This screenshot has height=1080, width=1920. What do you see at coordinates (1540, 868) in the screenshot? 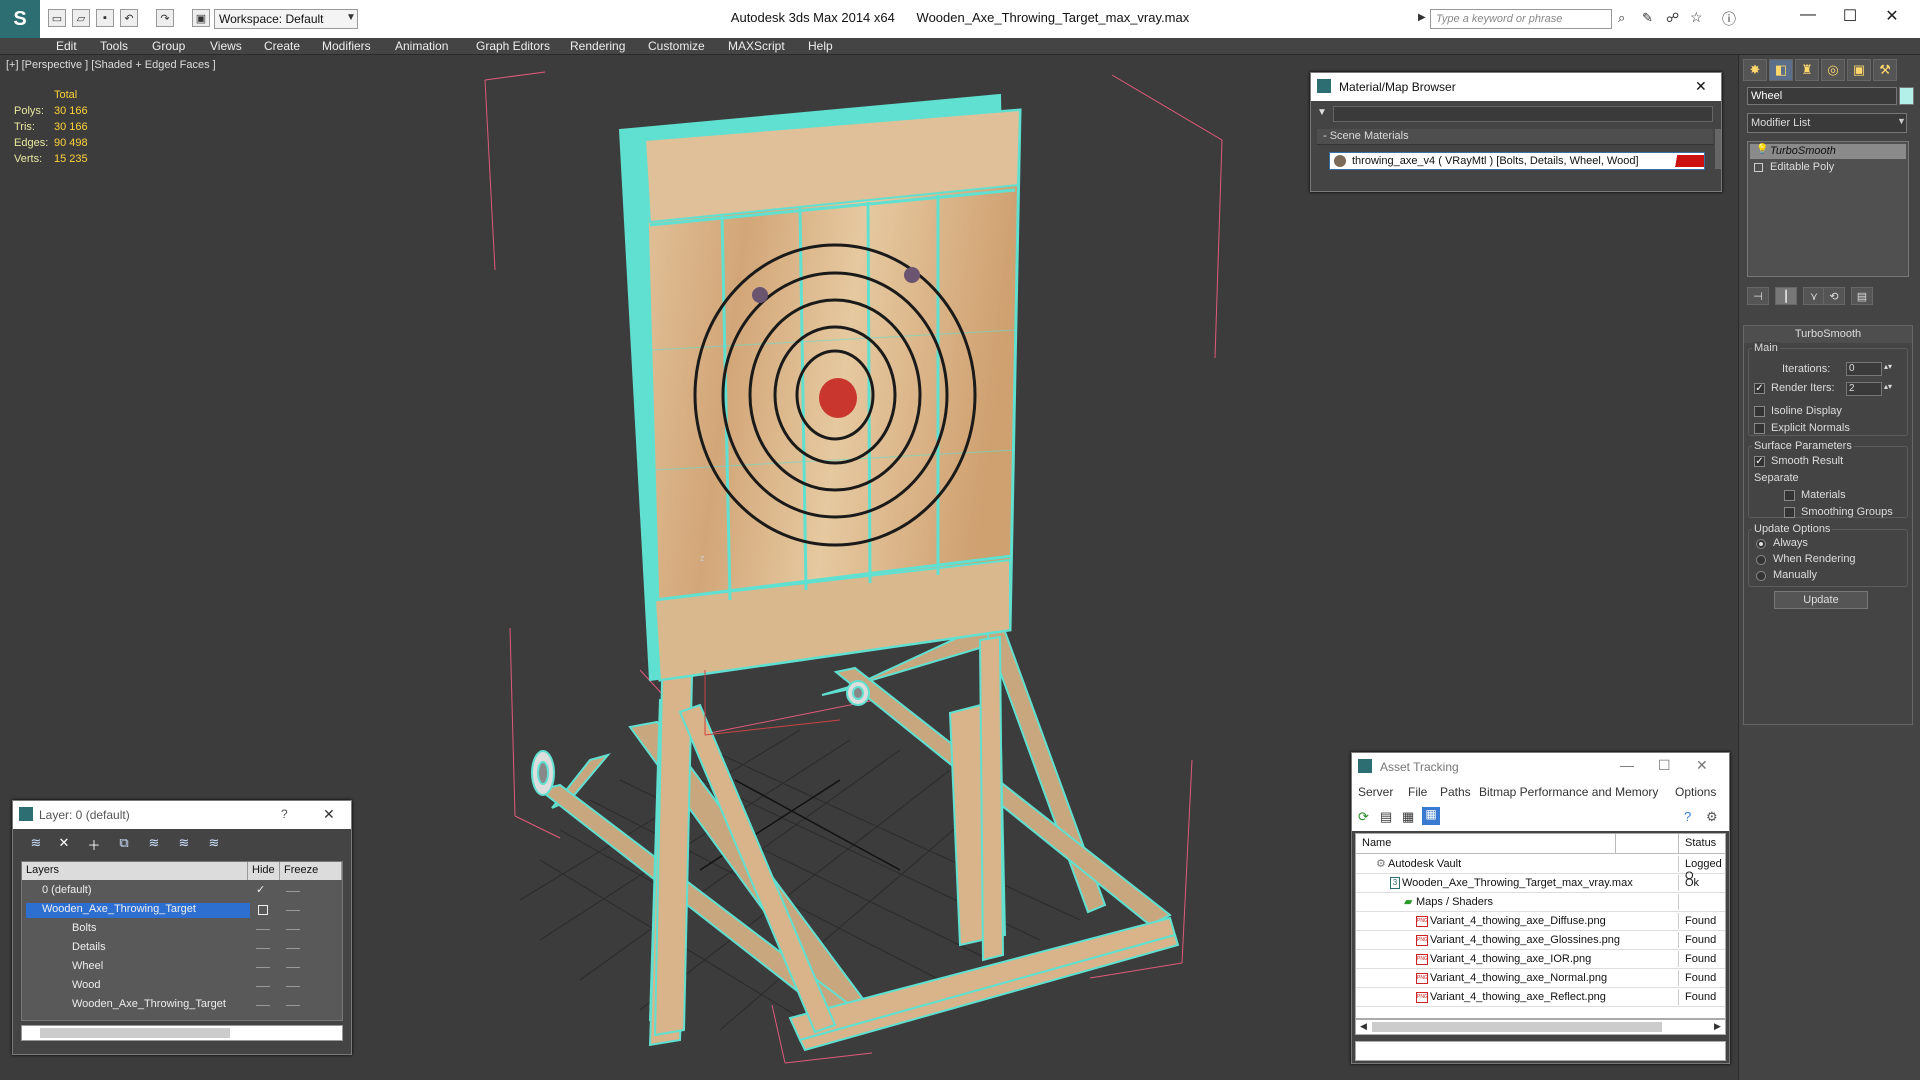
I see `asset-row: ⚙ Autodesk Vault Logged O` at bounding box center [1540, 868].